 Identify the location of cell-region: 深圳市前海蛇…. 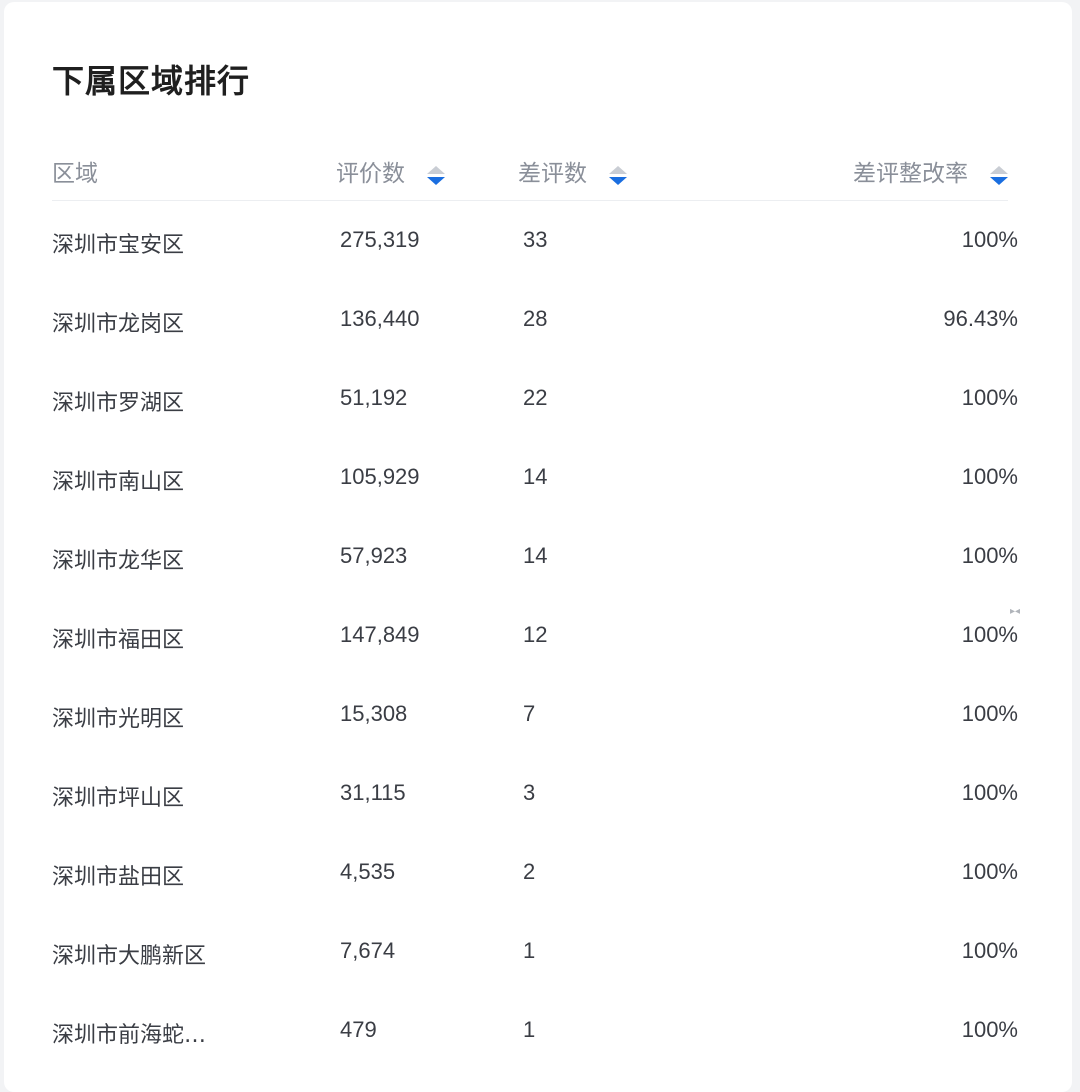
(129, 1035).